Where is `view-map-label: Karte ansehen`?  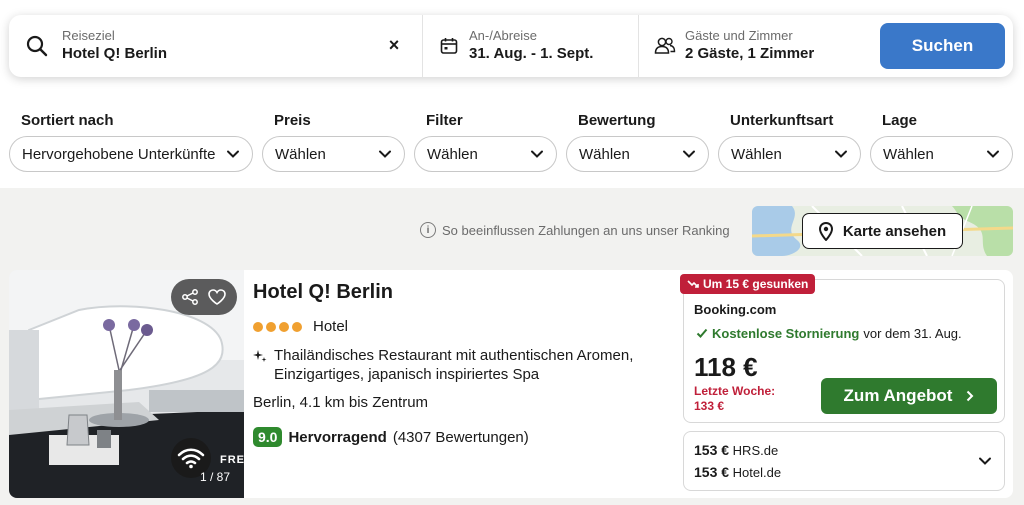 view-map-label: Karte ansehen is located at coordinates (894, 231).